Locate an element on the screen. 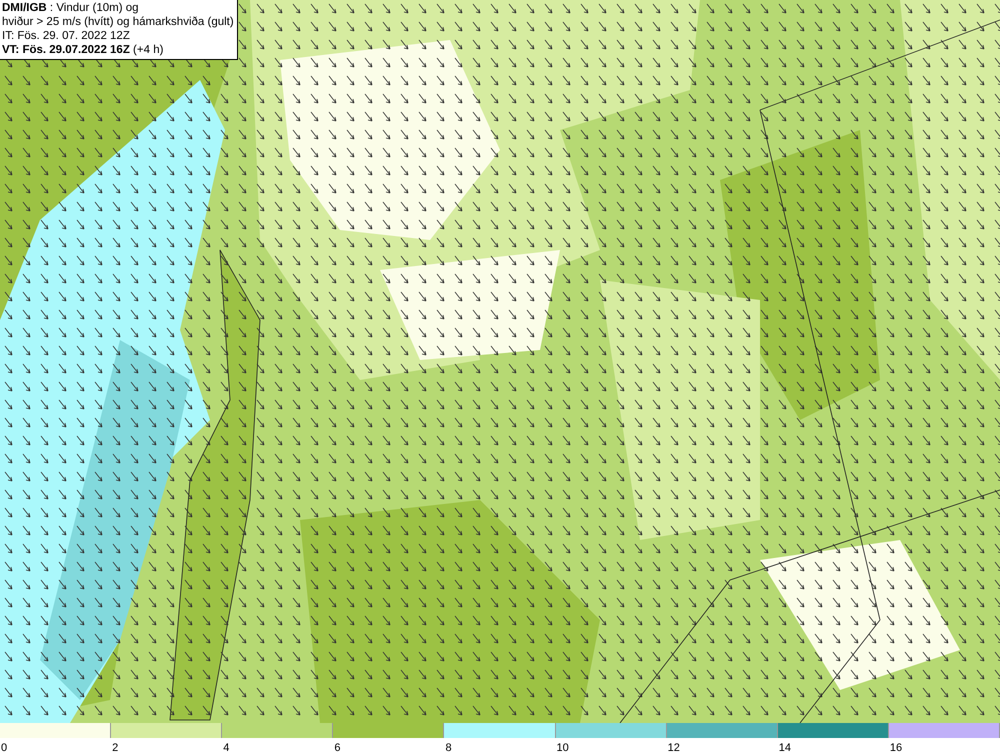  legend-label: 4 is located at coordinates (226, 747).